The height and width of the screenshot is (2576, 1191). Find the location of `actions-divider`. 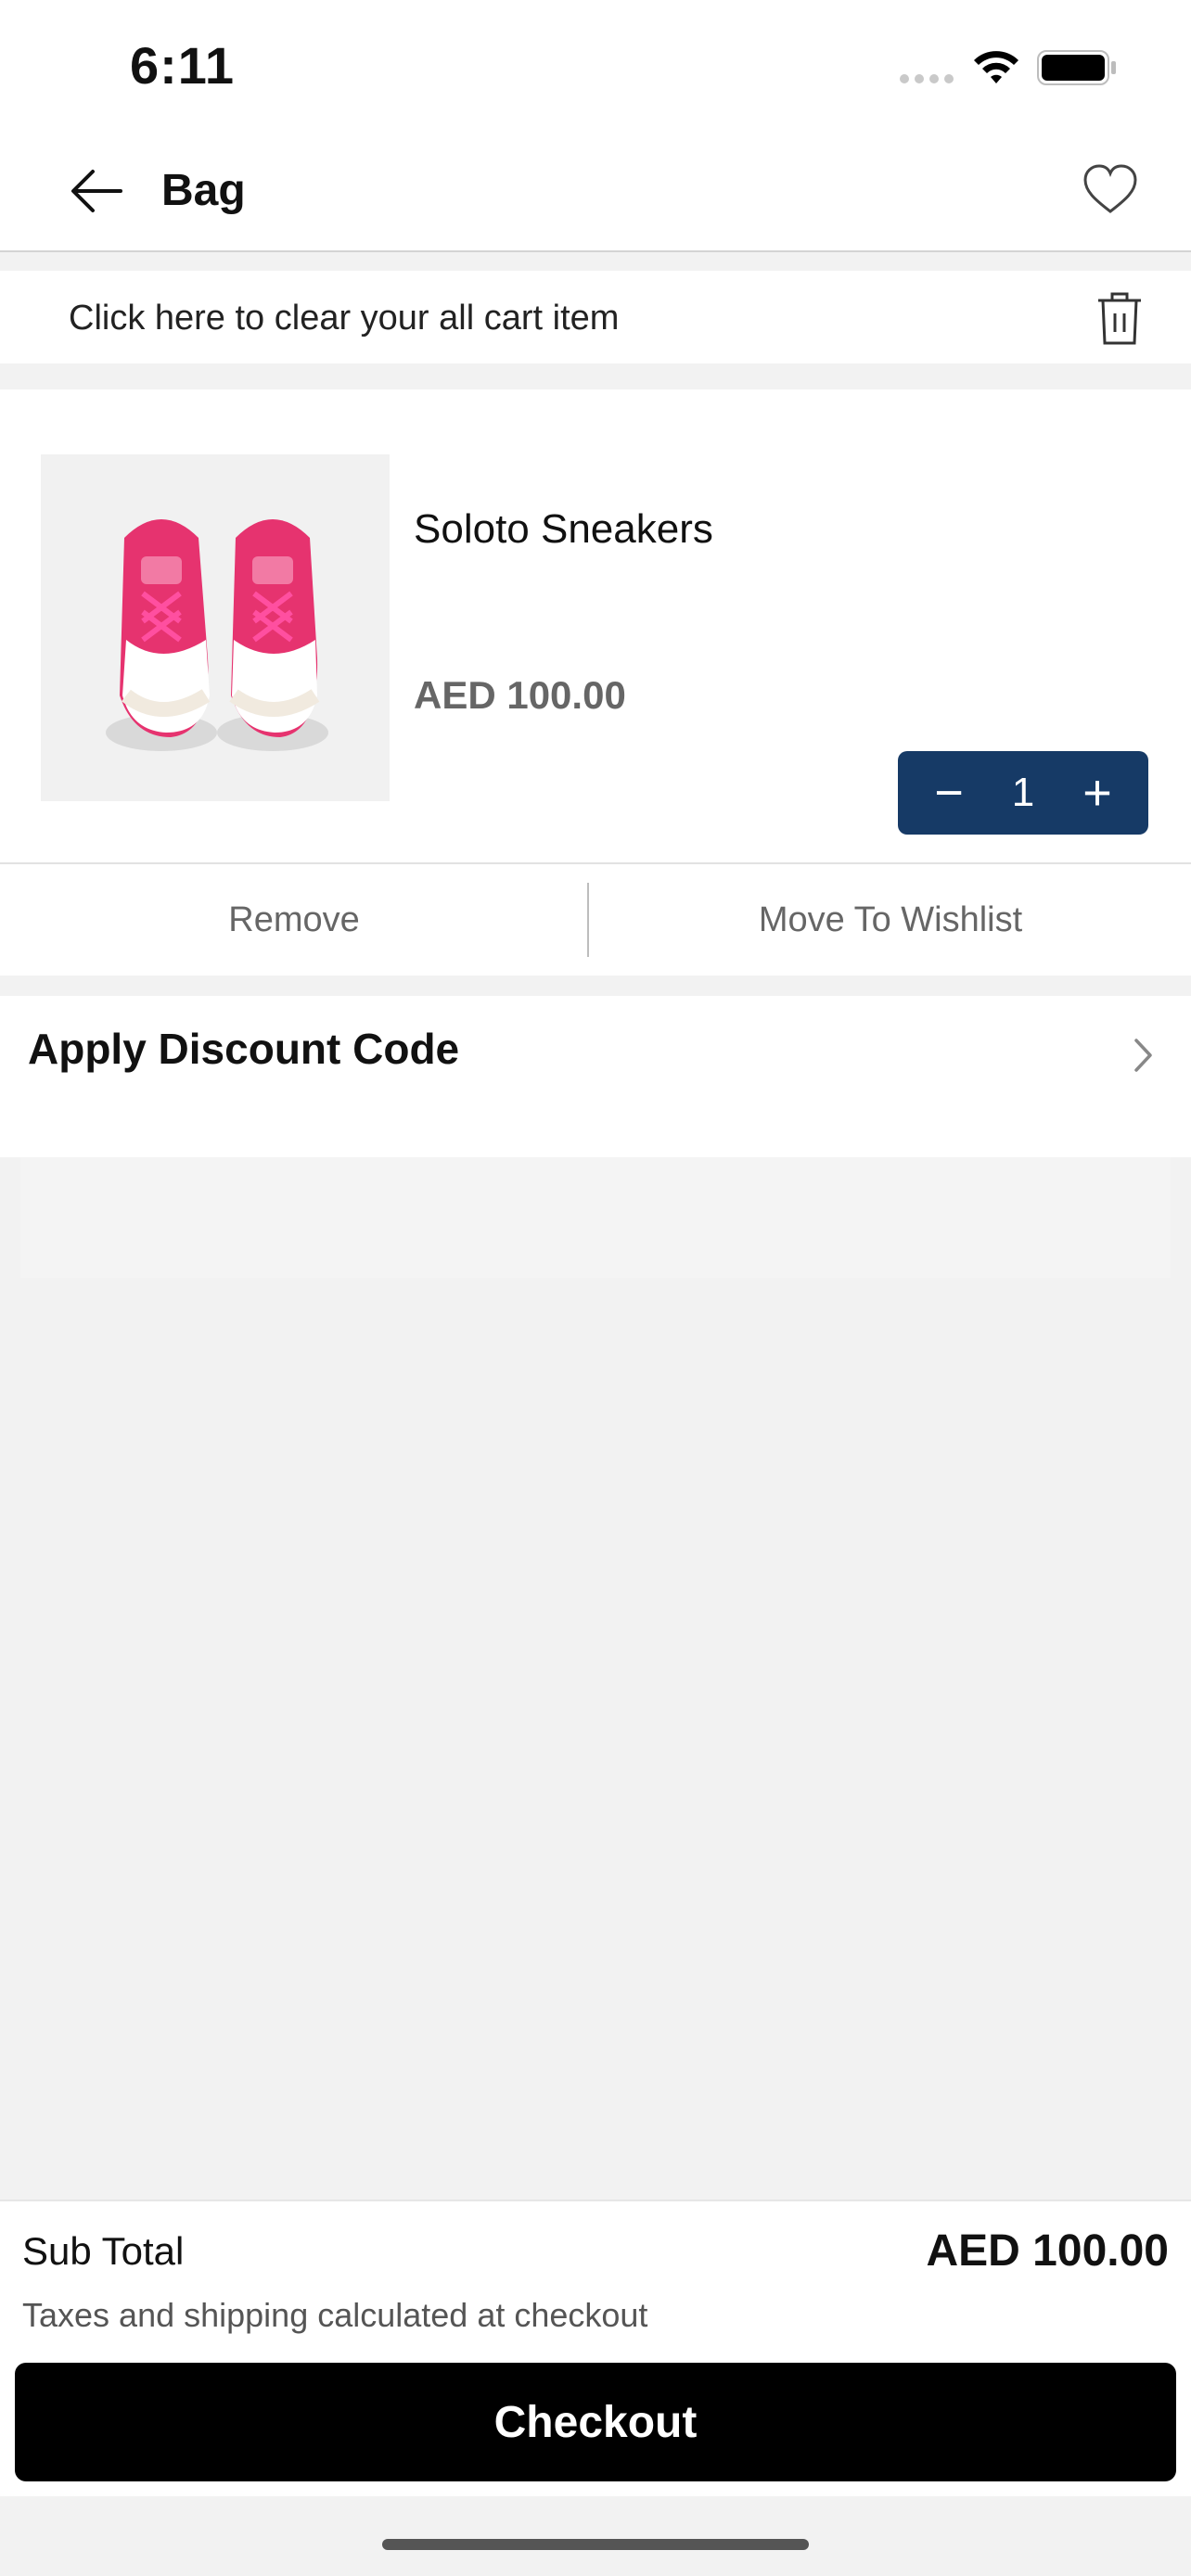

actions-divider is located at coordinates (588, 920).